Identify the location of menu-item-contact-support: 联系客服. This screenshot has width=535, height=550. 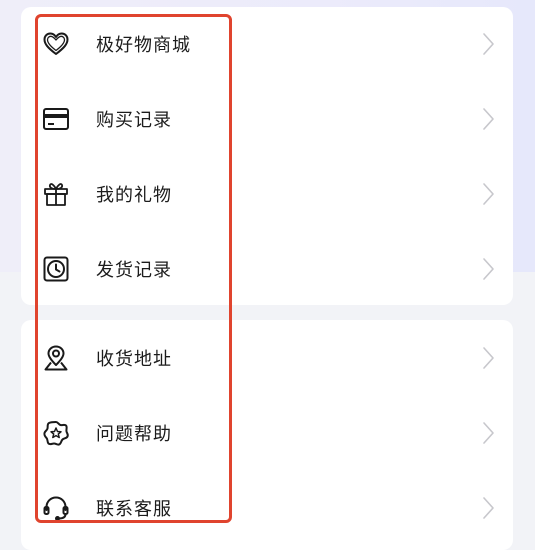
(267, 508).